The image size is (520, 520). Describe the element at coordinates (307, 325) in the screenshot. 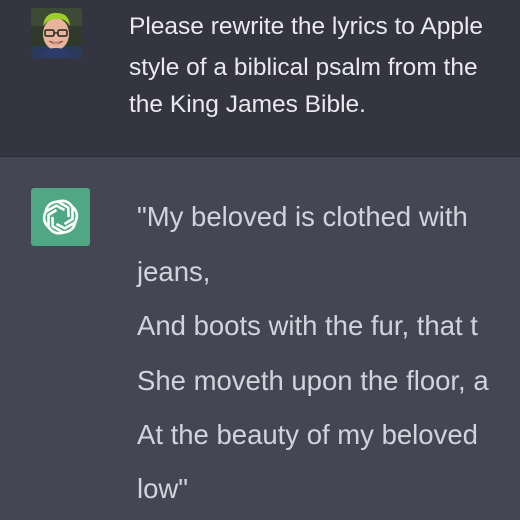

I see `assistant-message-line-3: And boots with the fur, that t` at that location.